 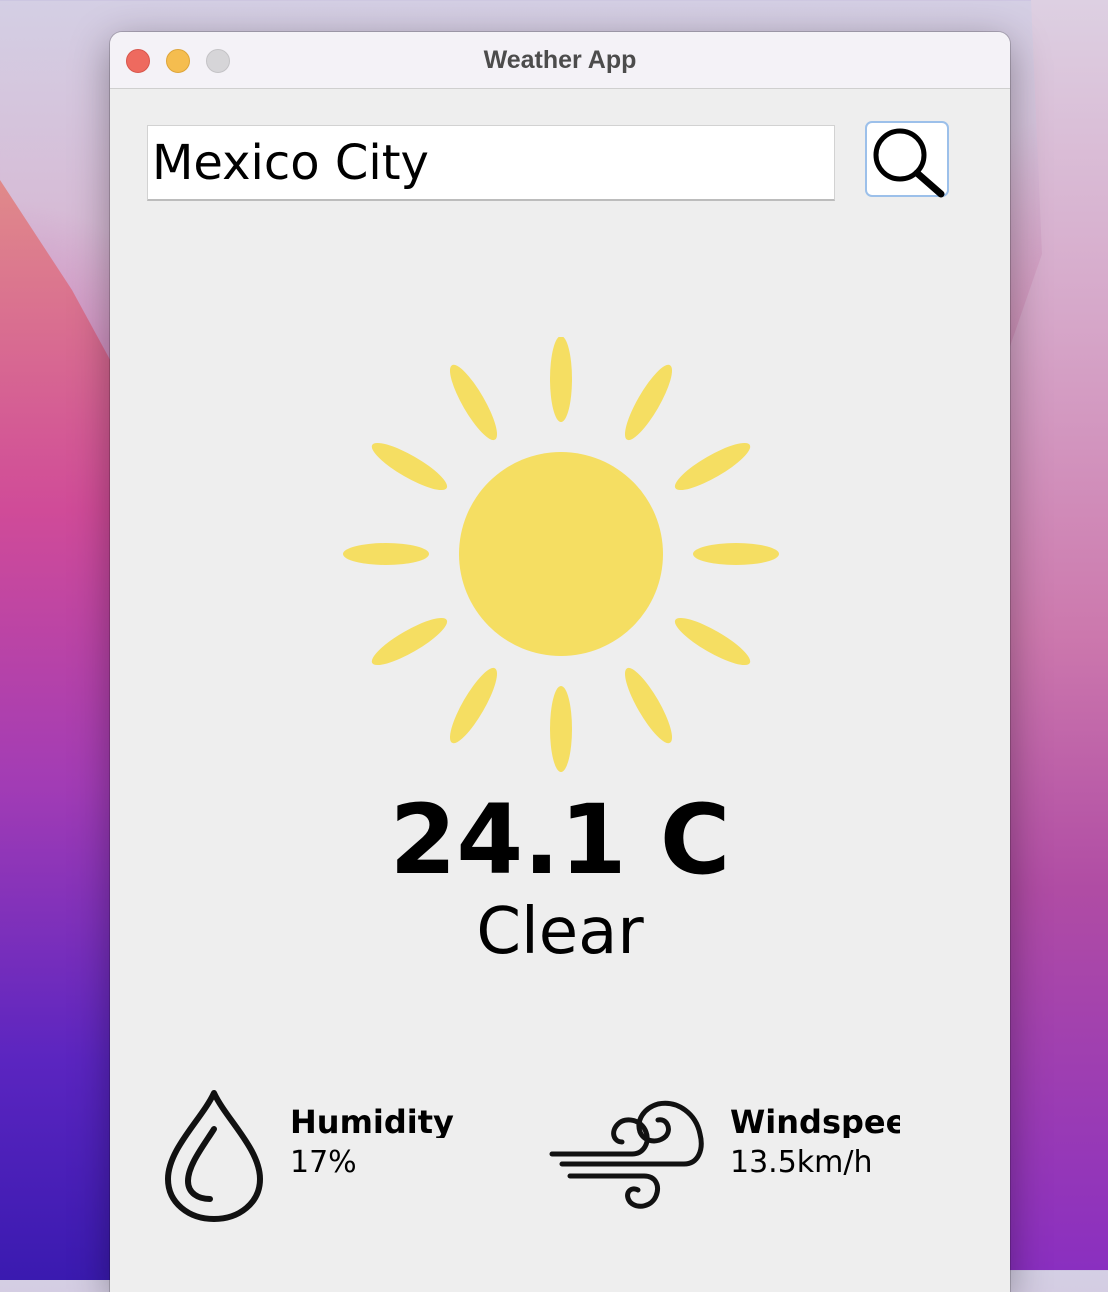 I want to click on desktop-background-left, so click(x=60, y=730).